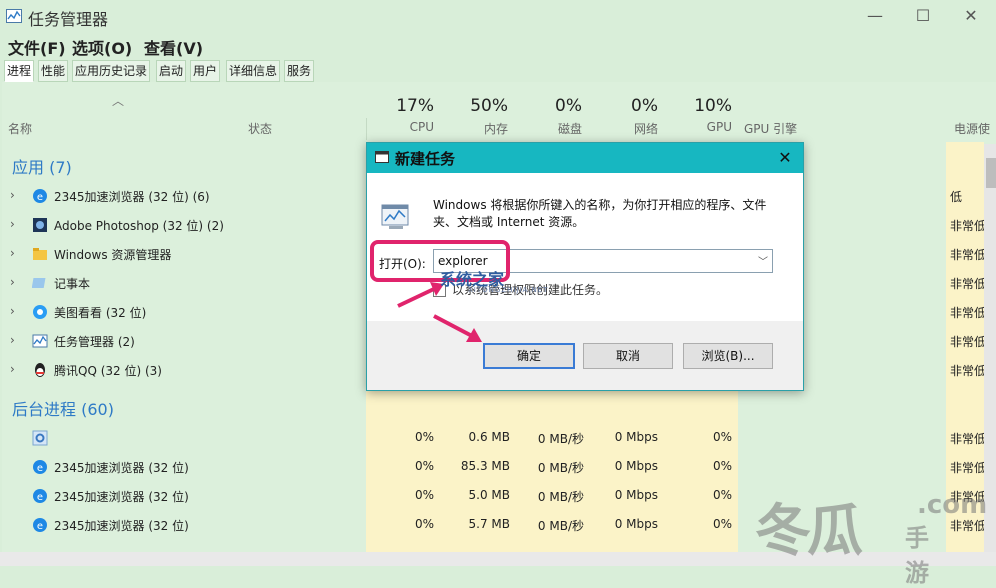 The height and width of the screenshot is (588, 996). Describe the element at coordinates (972, 128) in the screenshot. I see `header-power: 电源使` at that location.